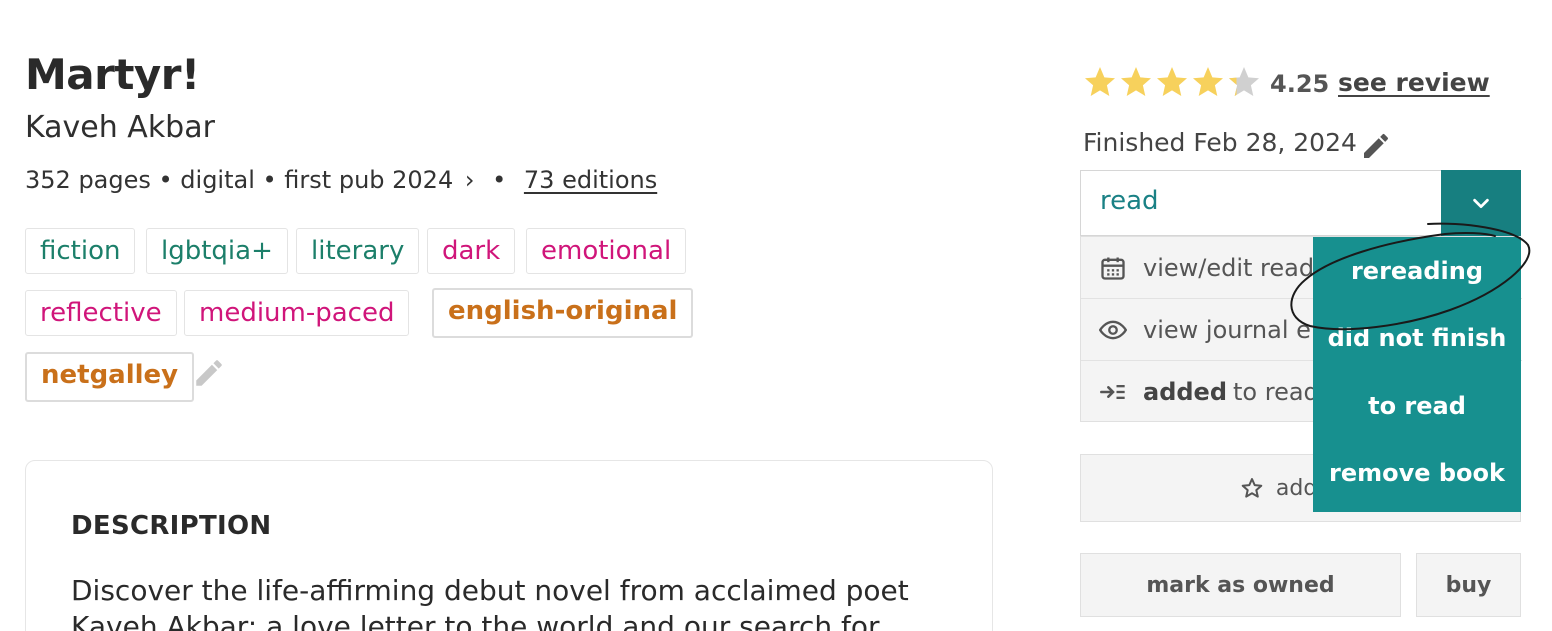 This screenshot has width=1552, height=631. Describe the element at coordinates (563, 313) in the screenshot. I see `tag-english-original: english-original` at that location.